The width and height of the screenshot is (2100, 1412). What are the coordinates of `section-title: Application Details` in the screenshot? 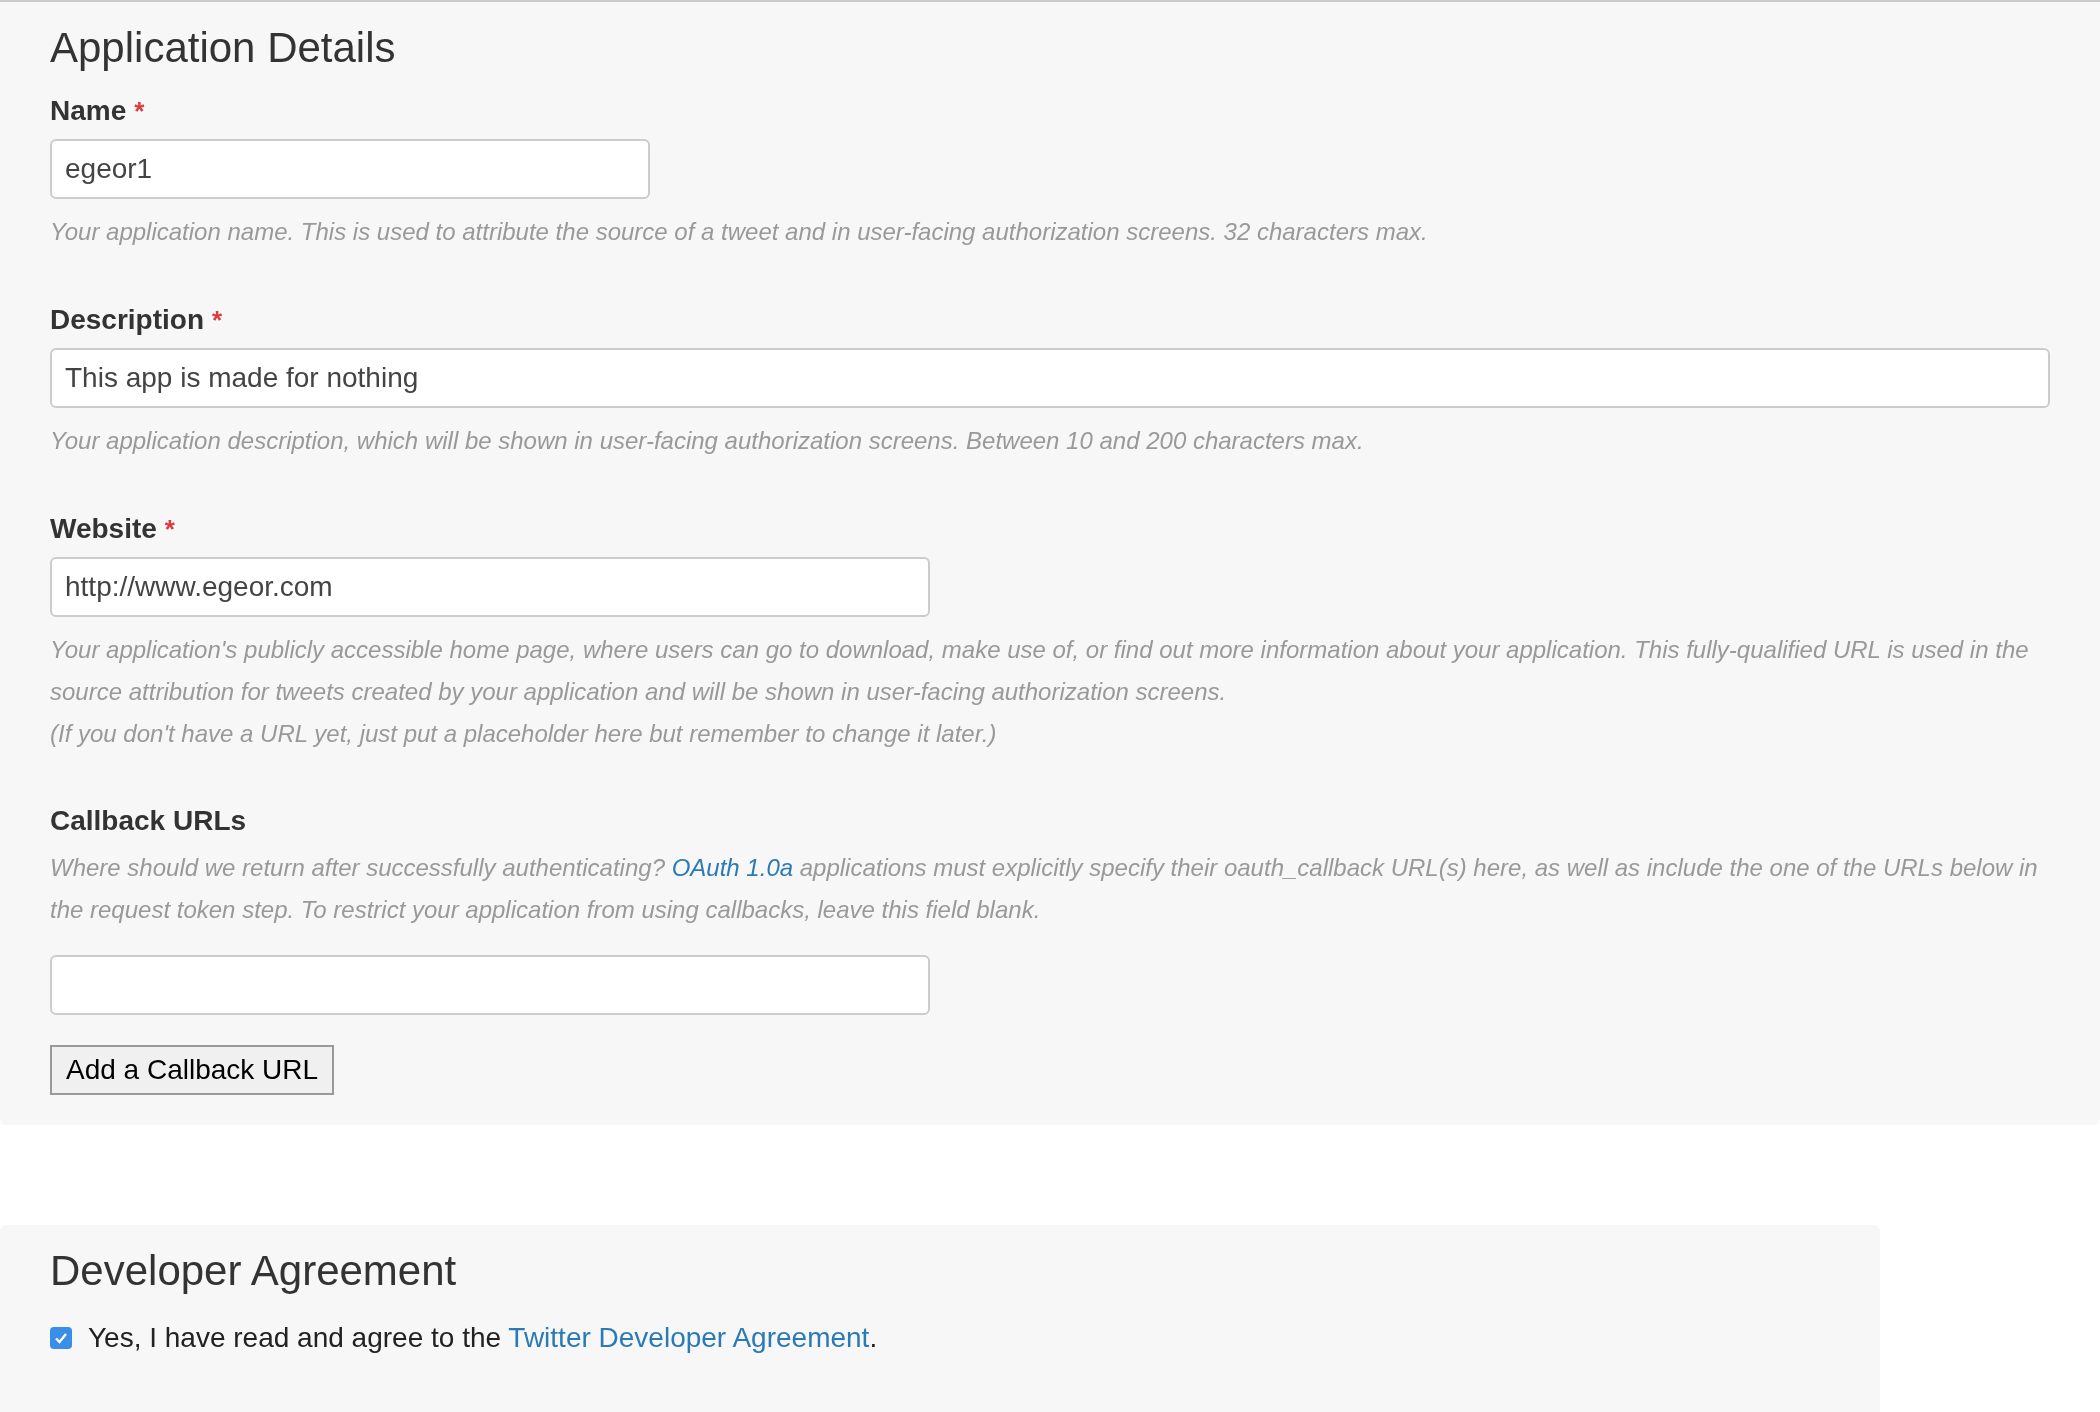 It's located at (223, 48).